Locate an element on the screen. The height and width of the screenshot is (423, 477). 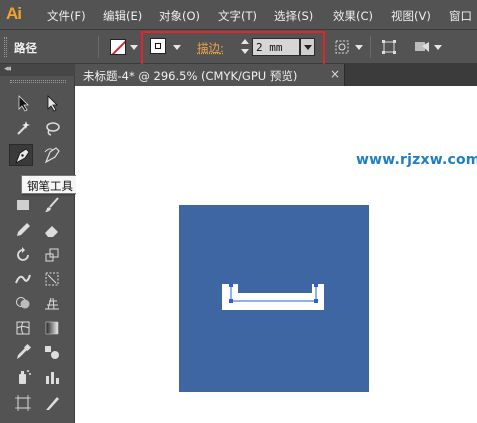
direct-selection-tool is located at coordinates (52, 103).